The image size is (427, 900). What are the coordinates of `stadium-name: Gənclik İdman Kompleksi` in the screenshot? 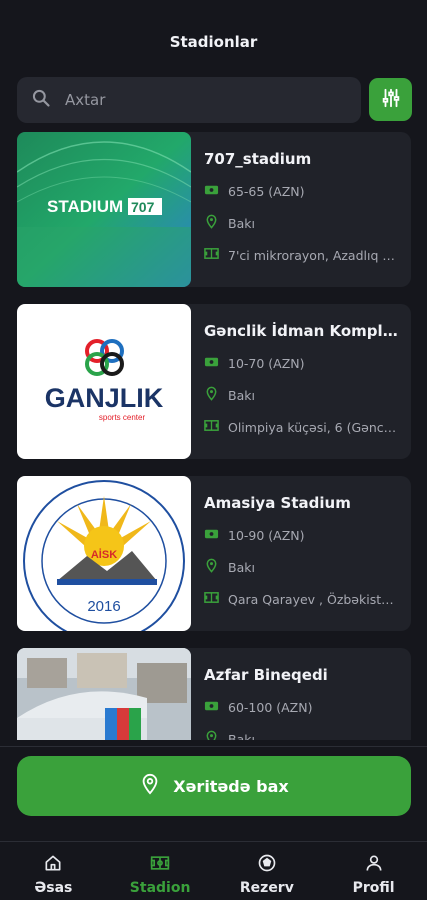 It's located at (301, 331).